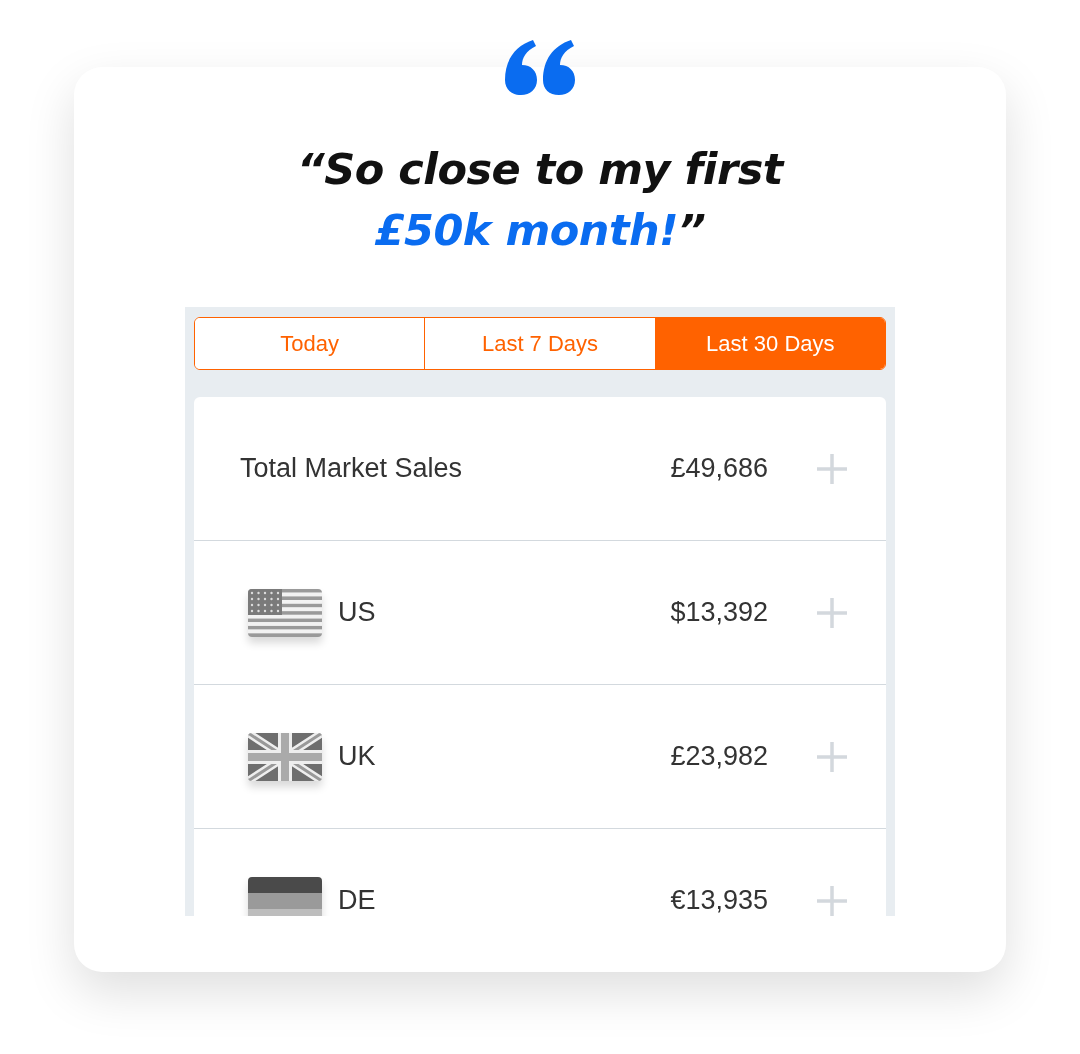  What do you see at coordinates (719, 468) in the screenshot?
I see `sales-amount: £49,686` at bounding box center [719, 468].